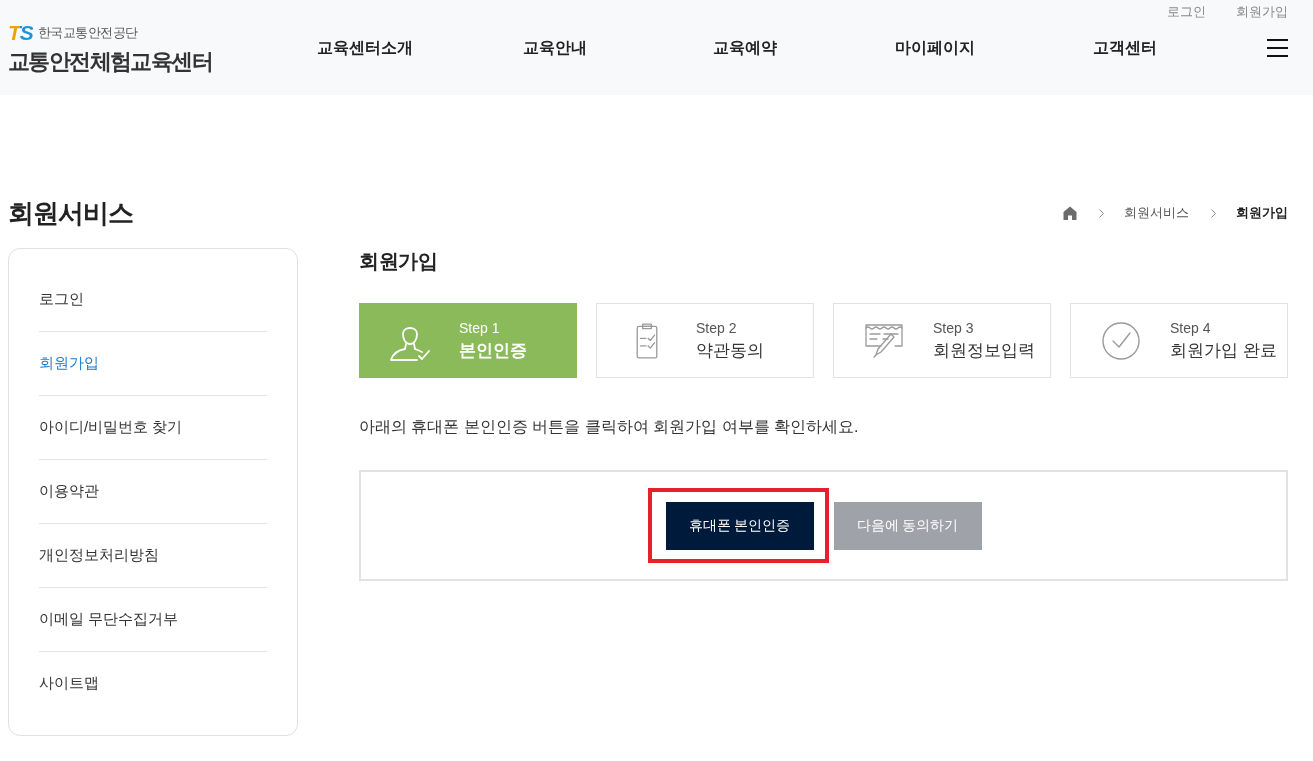  What do you see at coordinates (153, 619) in the screenshot?
I see `sidebar-item: 이메일 무단수집거부` at bounding box center [153, 619].